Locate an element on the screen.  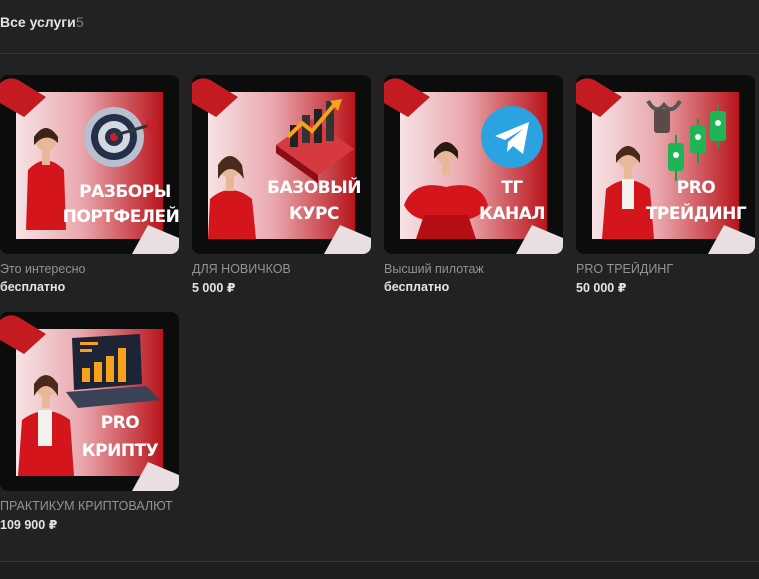
service-thumbnail: РАЗБОРЫ ПОРТФЕЛЕЙ is located at coordinates (89, 164).